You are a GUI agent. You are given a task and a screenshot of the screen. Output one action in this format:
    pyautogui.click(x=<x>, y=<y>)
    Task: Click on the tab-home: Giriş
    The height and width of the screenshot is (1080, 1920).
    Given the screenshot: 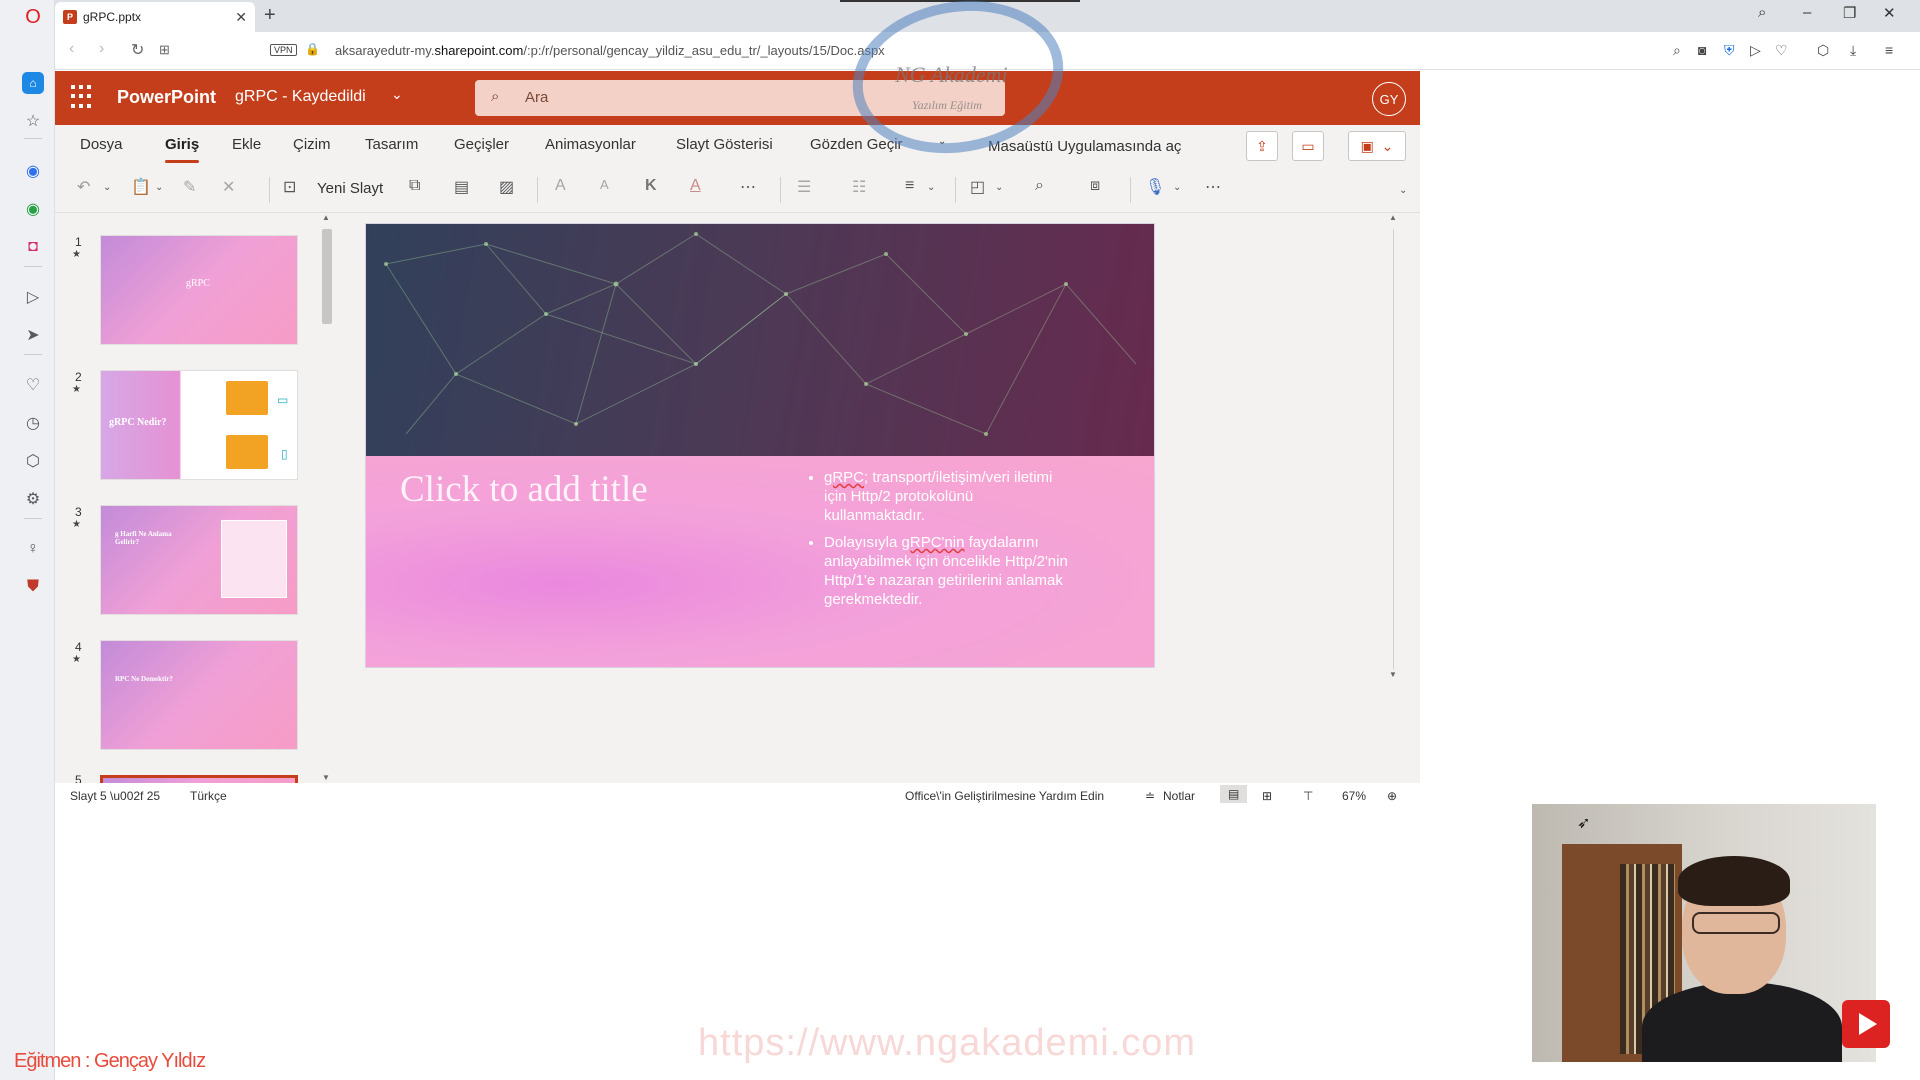 What is the action you would take?
    pyautogui.click(x=182, y=149)
    